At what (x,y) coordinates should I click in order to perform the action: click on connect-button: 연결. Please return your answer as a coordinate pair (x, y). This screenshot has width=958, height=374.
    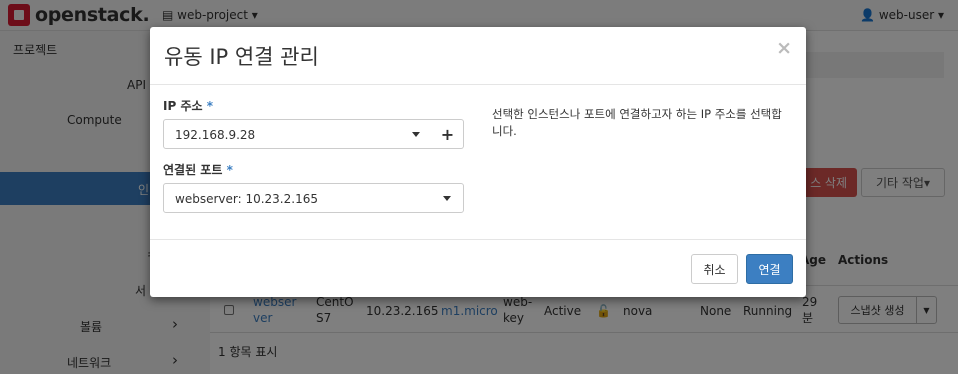
    Looking at the image, I should click on (769, 269).